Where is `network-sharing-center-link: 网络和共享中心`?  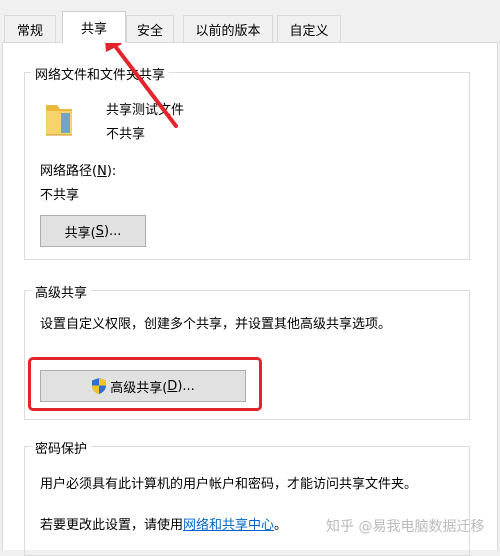 network-sharing-center-link: 网络和共享中心 is located at coordinates (228, 525).